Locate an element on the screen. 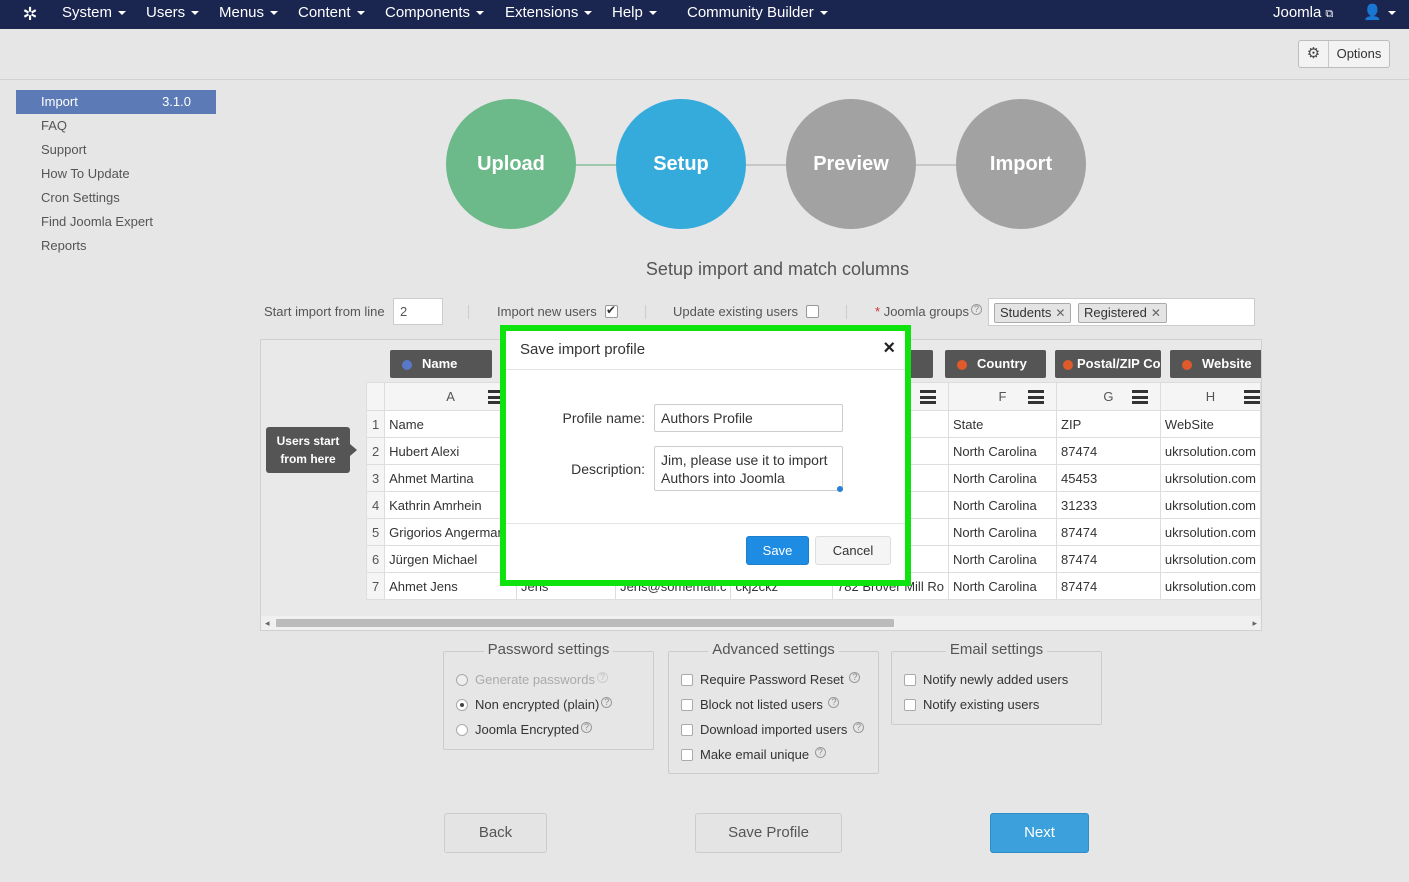 The height and width of the screenshot is (882, 1409). scroll-right-icon: ▸ is located at coordinates (1254, 623).